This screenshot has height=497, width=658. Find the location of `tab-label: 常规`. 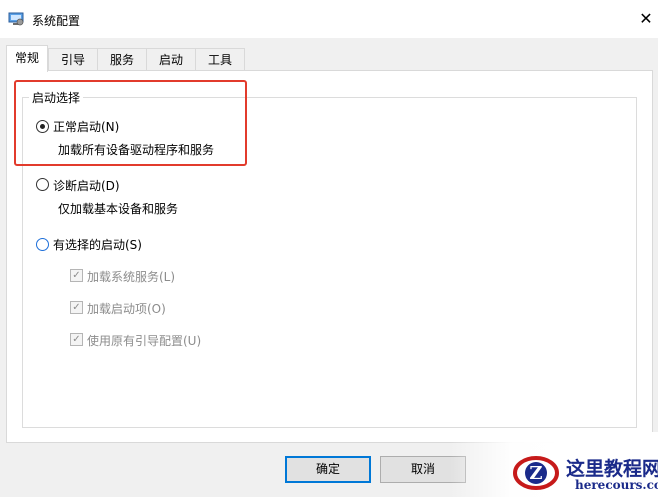

tab-label: 常规 is located at coordinates (26, 58).